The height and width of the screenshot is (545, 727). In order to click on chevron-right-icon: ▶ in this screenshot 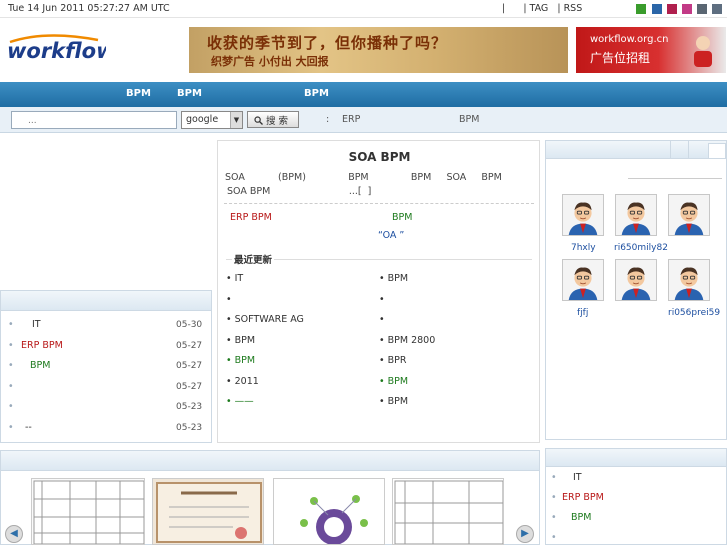, I will do `click(525, 534)`.